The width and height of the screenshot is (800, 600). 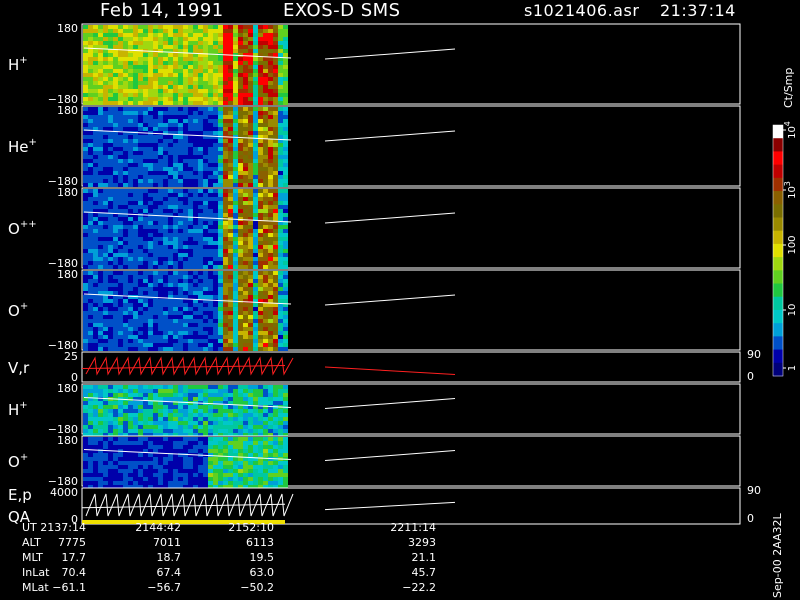 What do you see at coordinates (63, 527) in the screenshot?
I see `ephem-value-ut-0: 2137:14` at bounding box center [63, 527].